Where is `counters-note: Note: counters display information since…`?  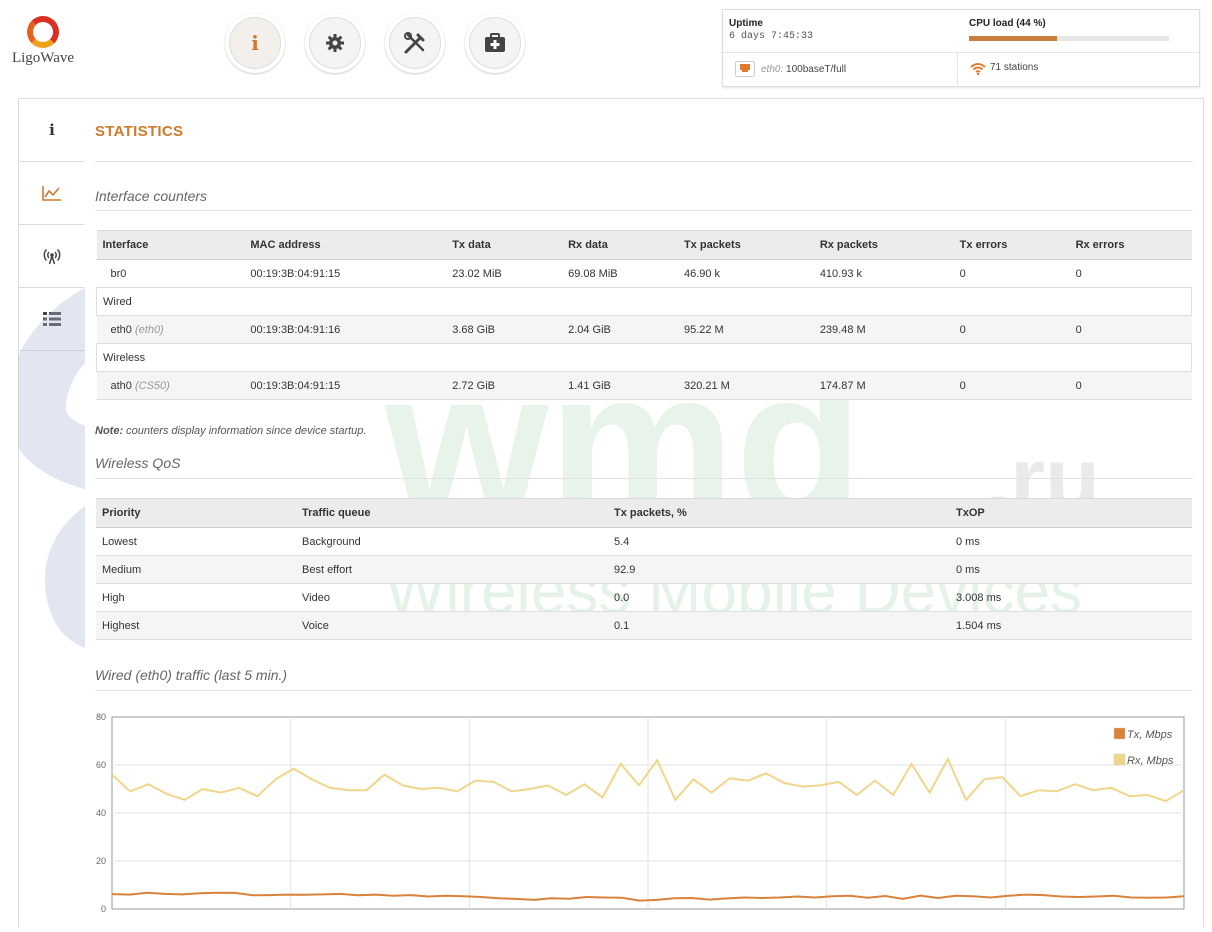 counters-note: Note: counters display information since… is located at coordinates (230, 431).